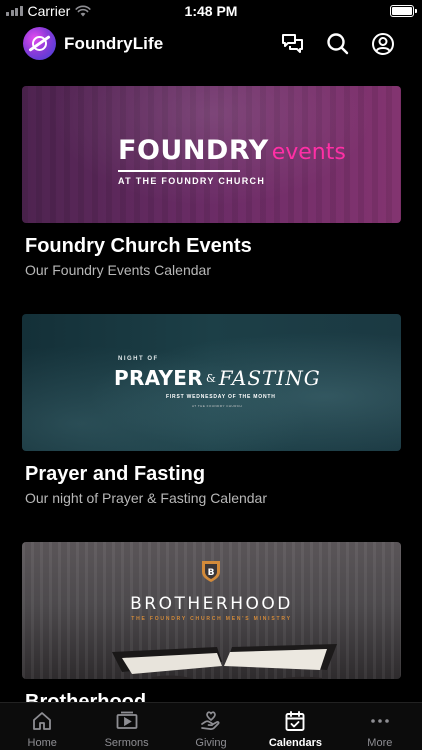 The width and height of the screenshot is (422, 750). What do you see at coordinates (211, 743) in the screenshot?
I see `tab-label: Giving` at bounding box center [211, 743].